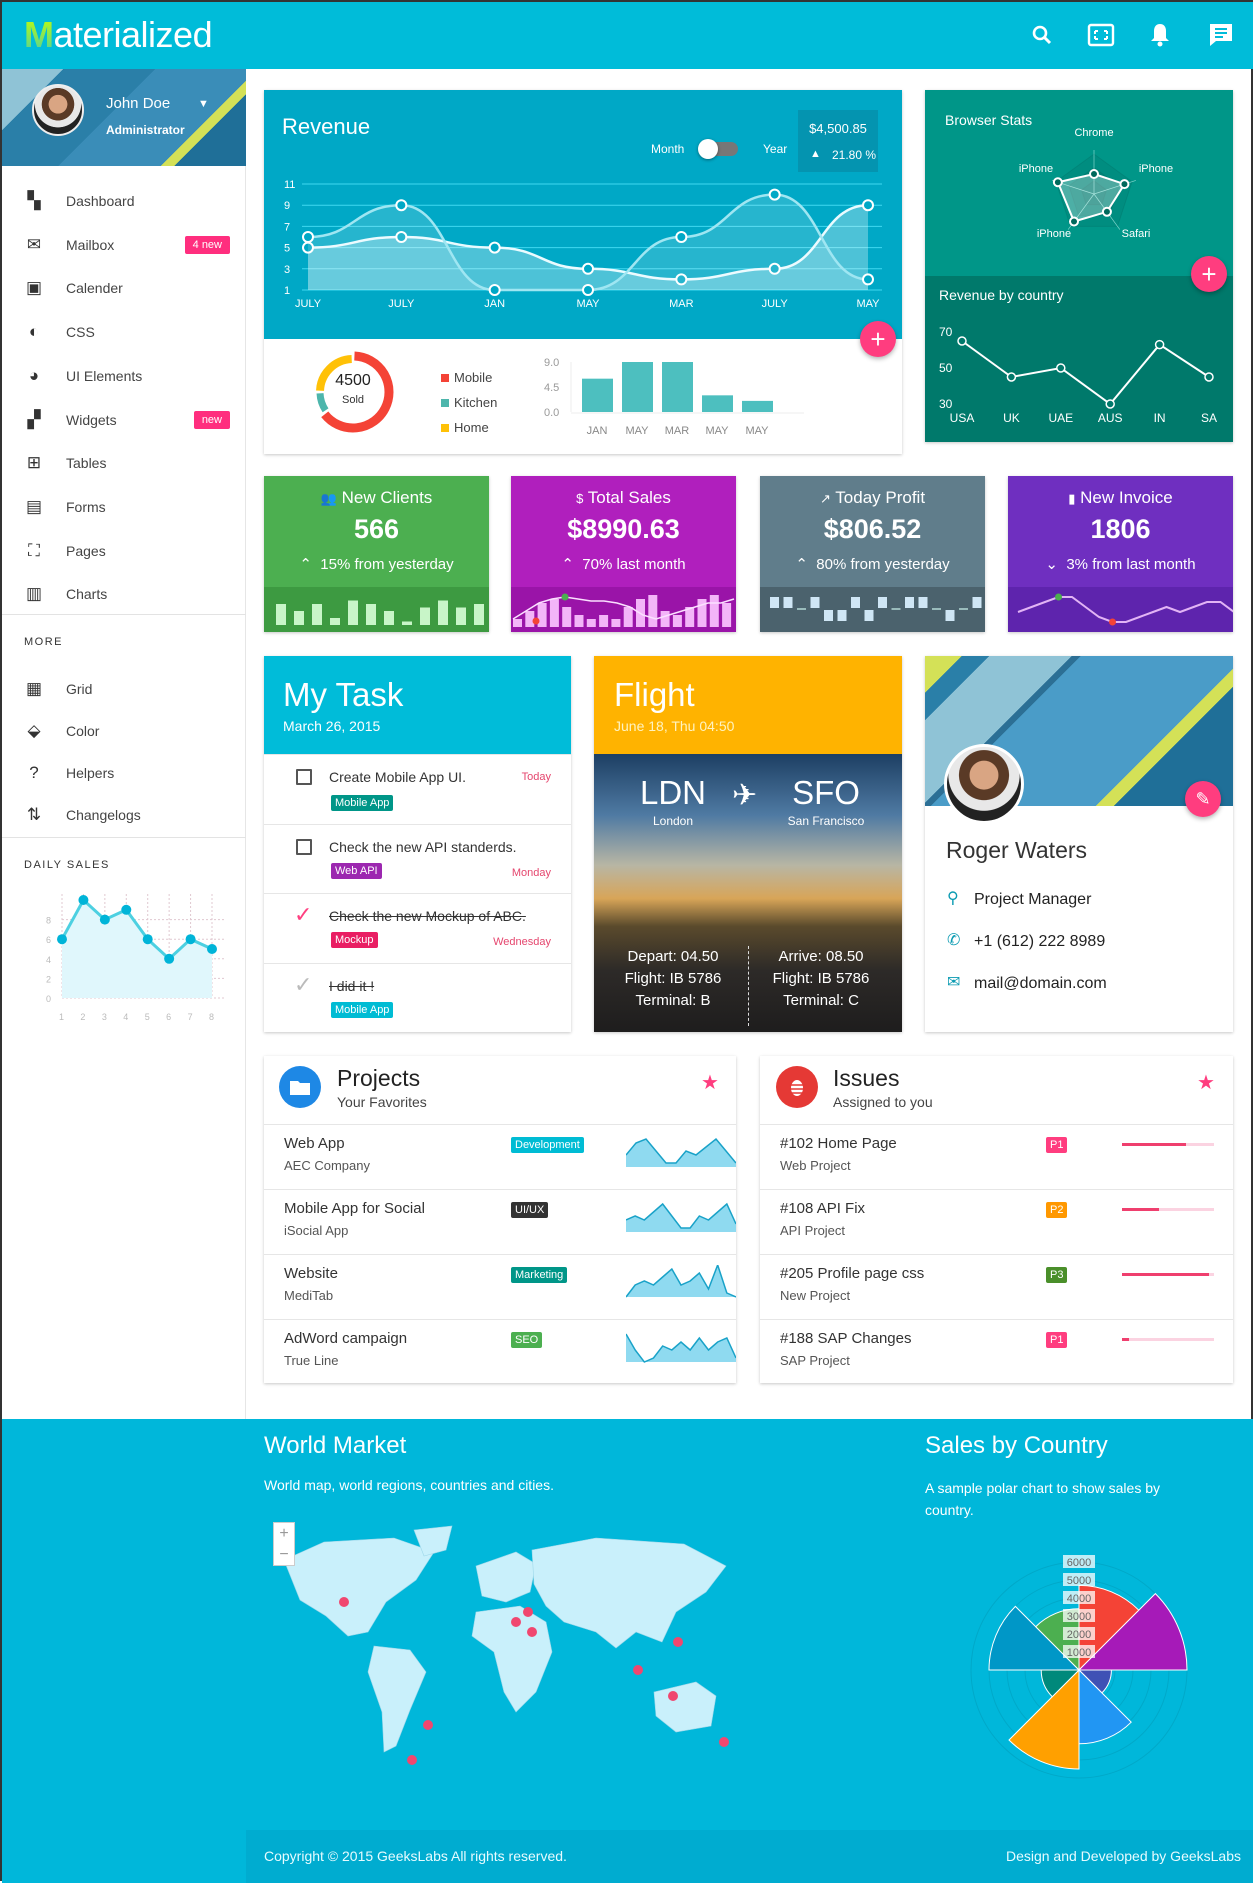  I want to click on map-region-south-america, so click(397, 1699).